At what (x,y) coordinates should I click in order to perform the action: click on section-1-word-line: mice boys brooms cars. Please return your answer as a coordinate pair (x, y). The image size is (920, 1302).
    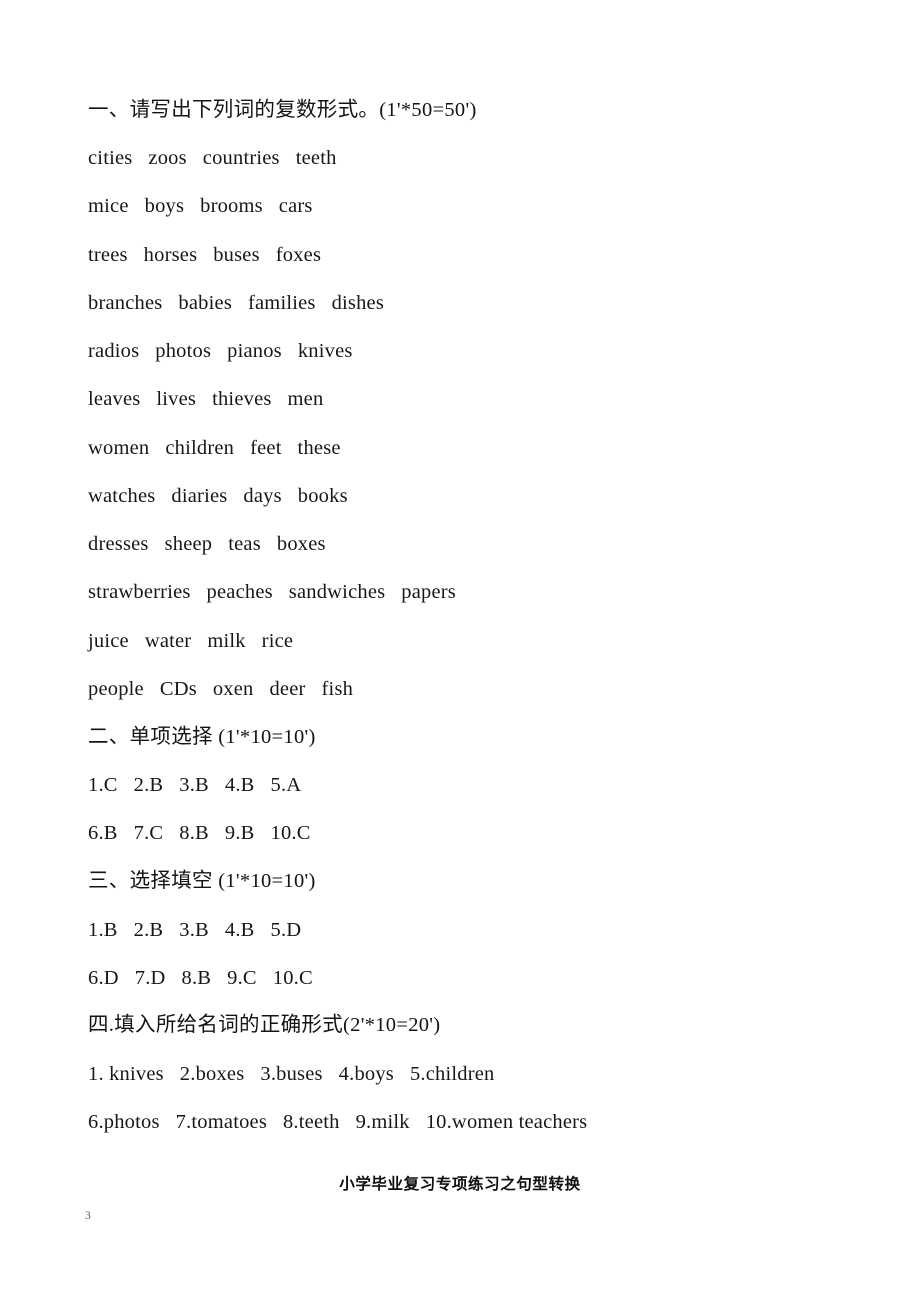
    Looking at the image, I should click on (200, 206).